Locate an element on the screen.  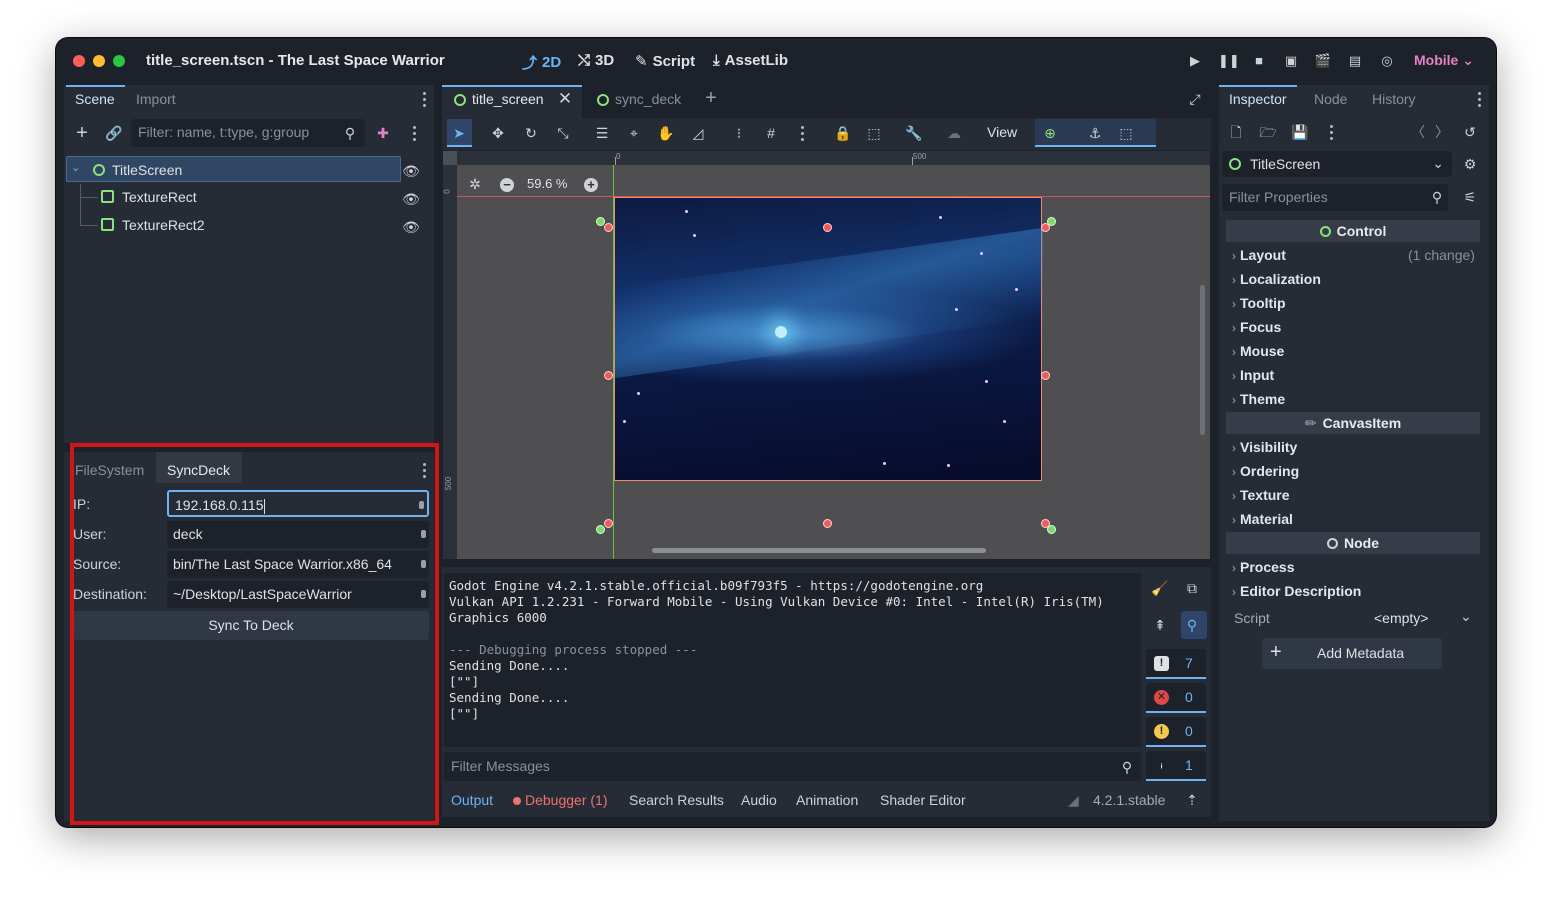
grid-snap-icon: # is located at coordinates (771, 133).